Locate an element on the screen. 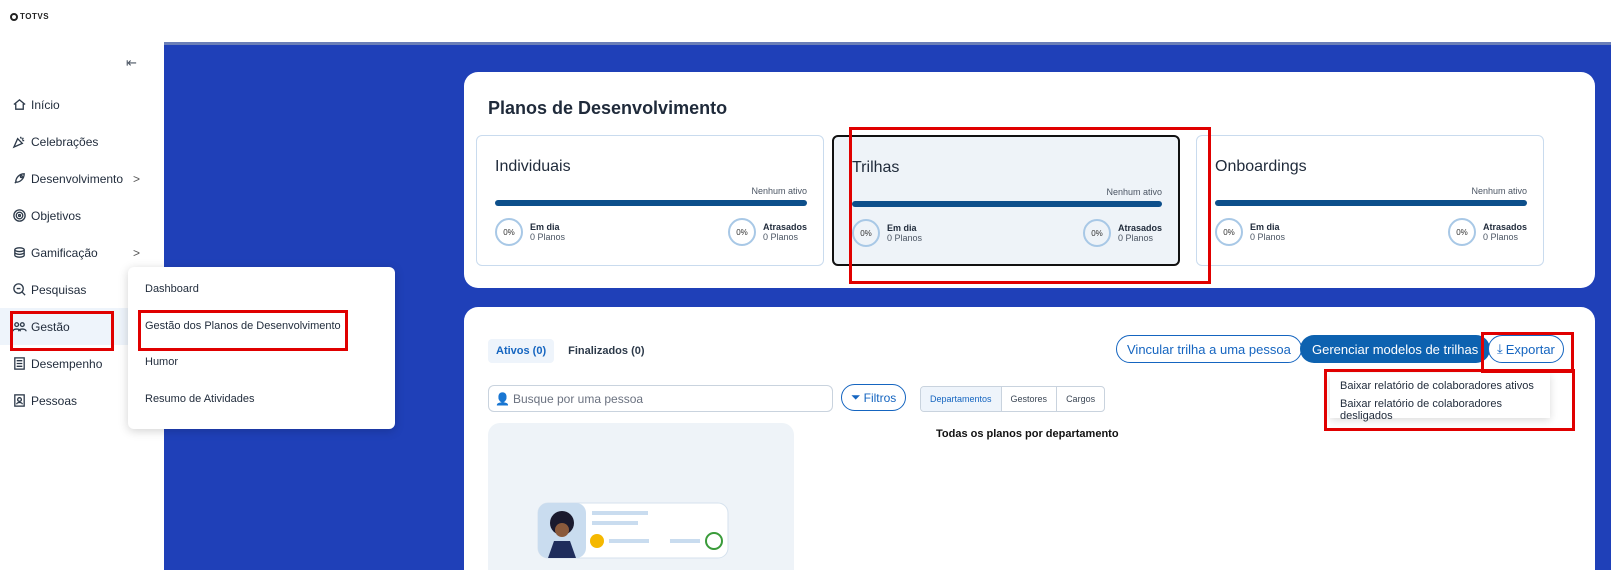 This screenshot has width=1611, height=570. person-badge-icon is located at coordinates (19, 400).